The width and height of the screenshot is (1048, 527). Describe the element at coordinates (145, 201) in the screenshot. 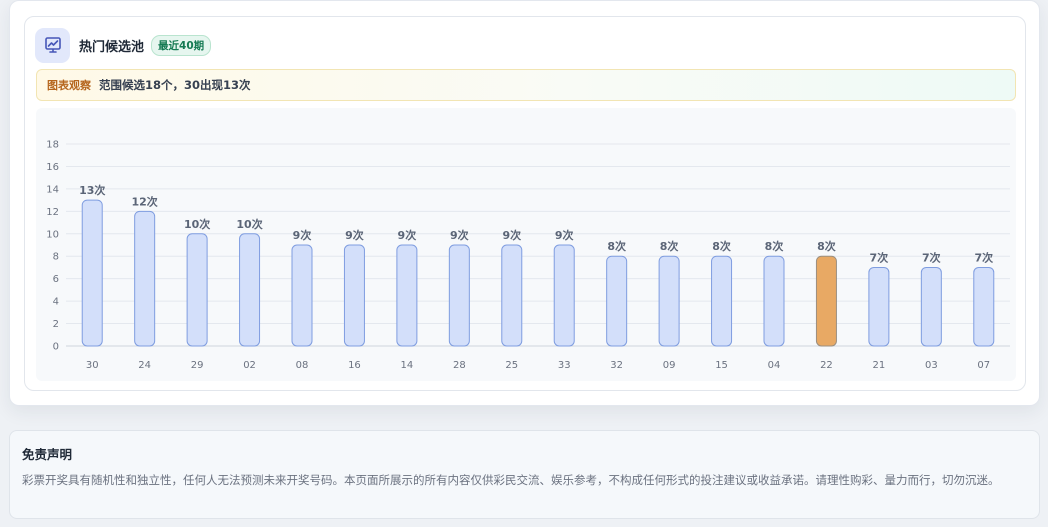

I see `data-label-24: 12次` at that location.